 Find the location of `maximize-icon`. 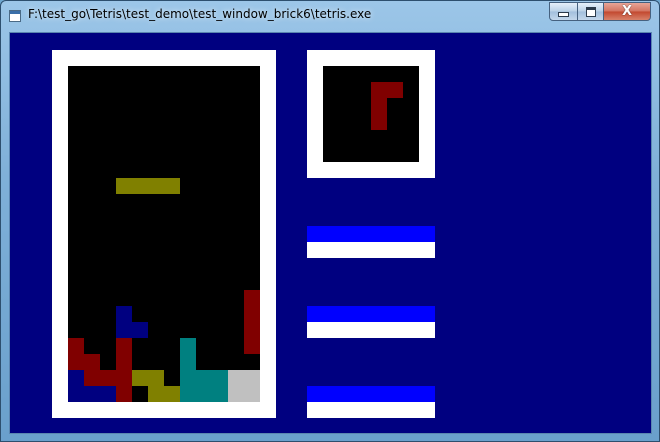

maximize-icon is located at coordinates (590, 11).